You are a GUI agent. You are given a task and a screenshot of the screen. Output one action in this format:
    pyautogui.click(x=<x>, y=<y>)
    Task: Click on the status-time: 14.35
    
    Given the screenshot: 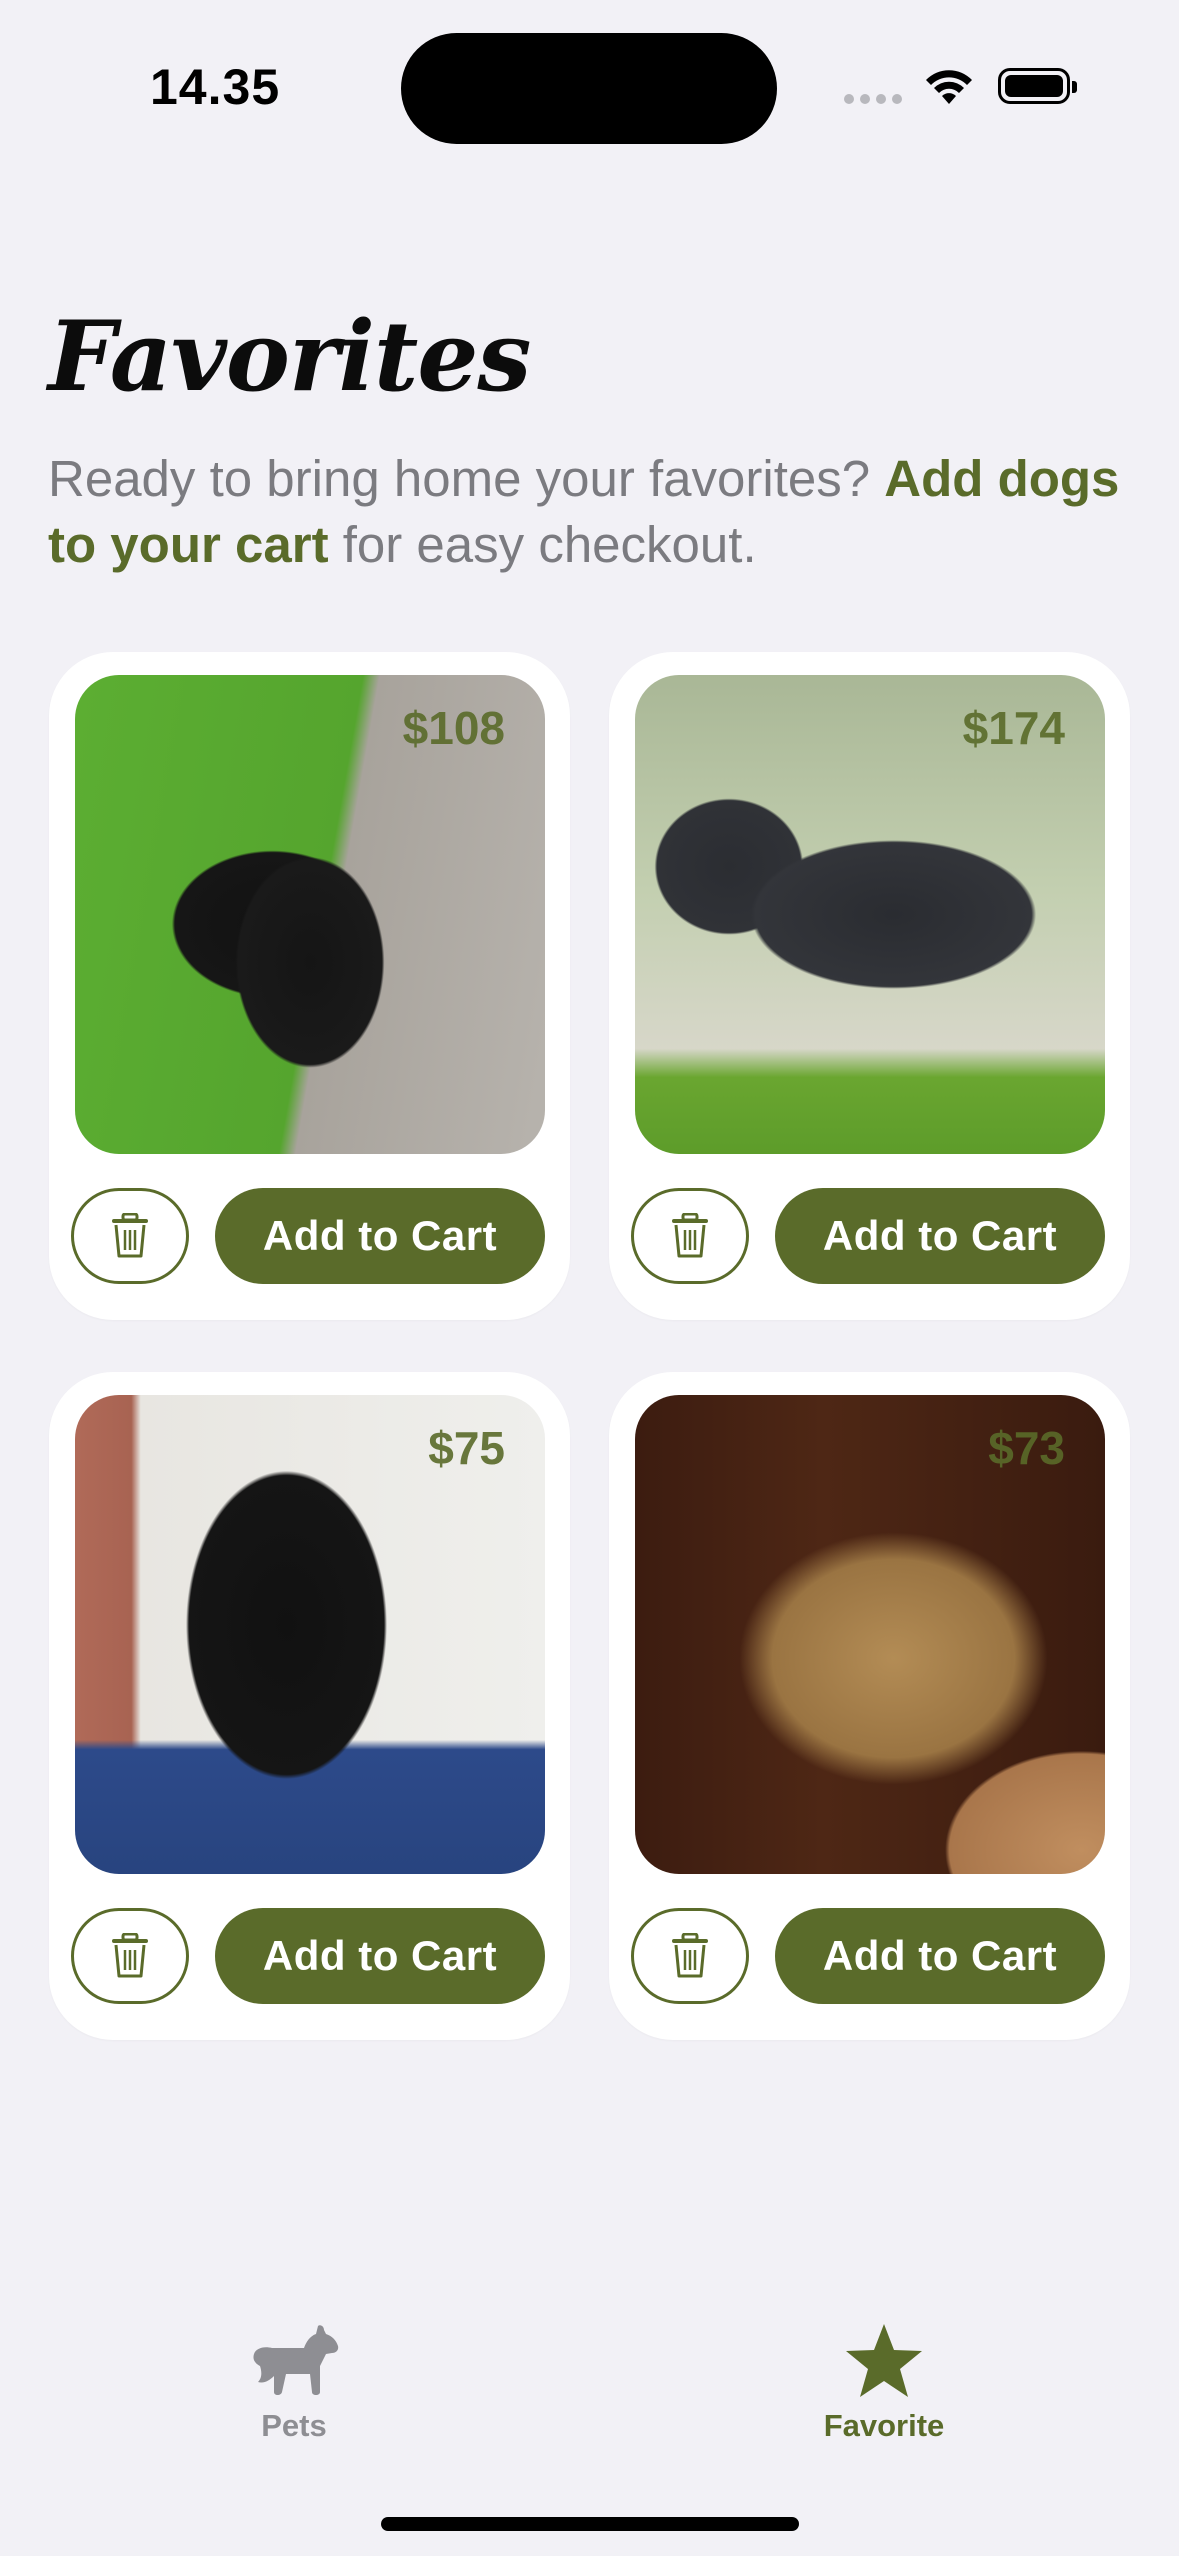 What is the action you would take?
    pyautogui.click(x=215, y=87)
    